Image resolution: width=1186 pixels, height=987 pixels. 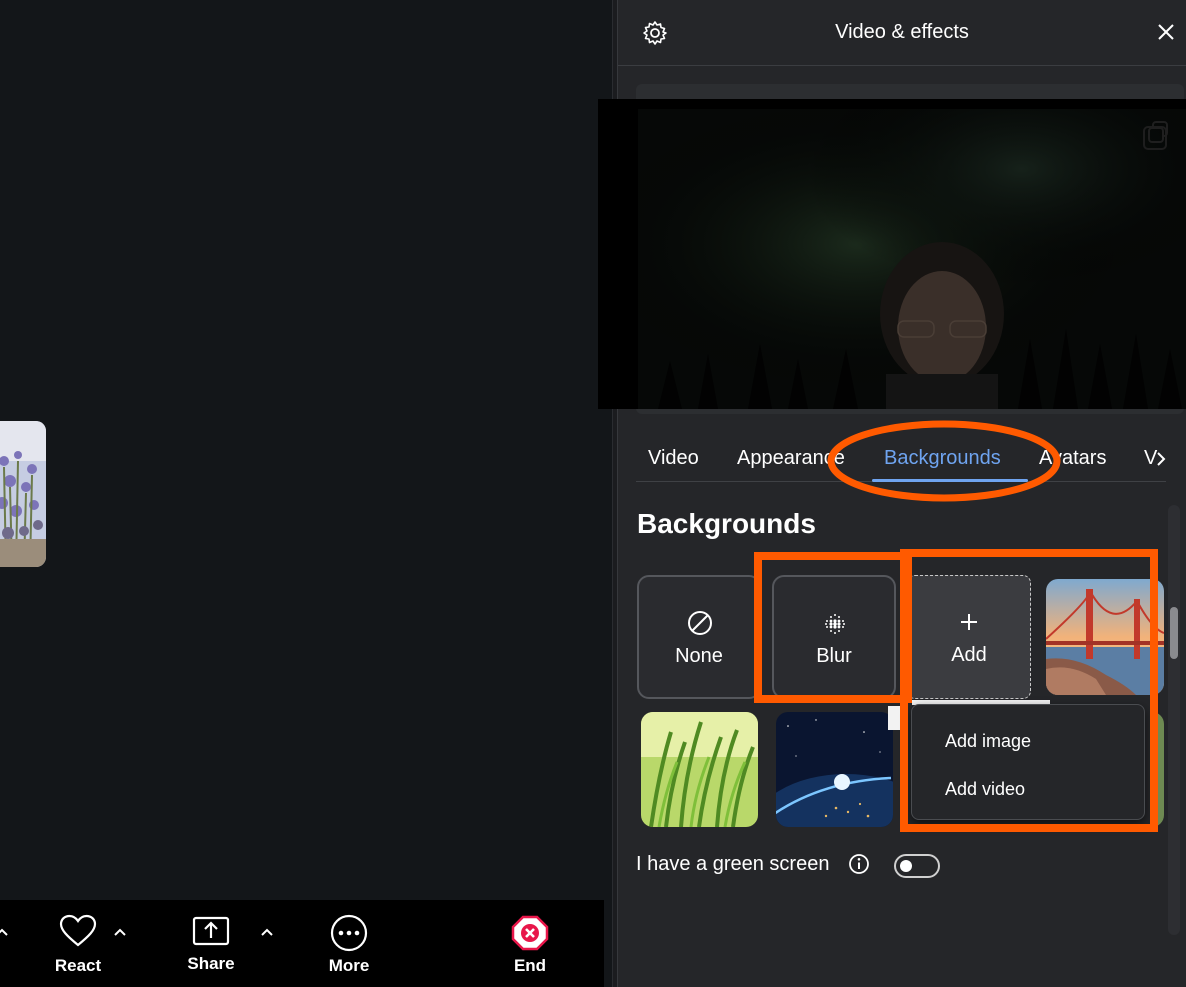 I want to click on blur-label: Blur, so click(x=834, y=656).